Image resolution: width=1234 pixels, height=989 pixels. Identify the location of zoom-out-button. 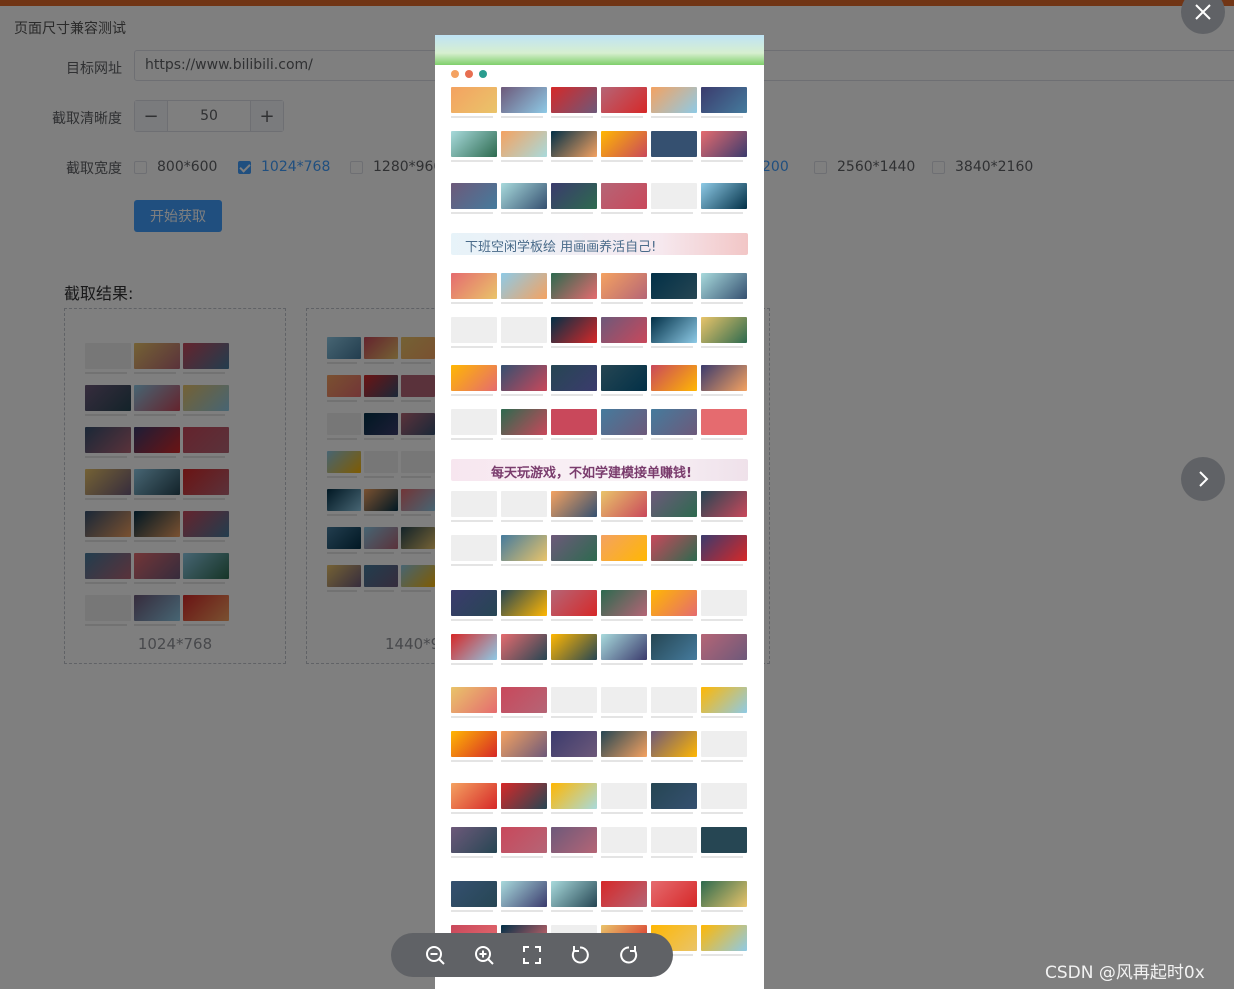
(435, 955).